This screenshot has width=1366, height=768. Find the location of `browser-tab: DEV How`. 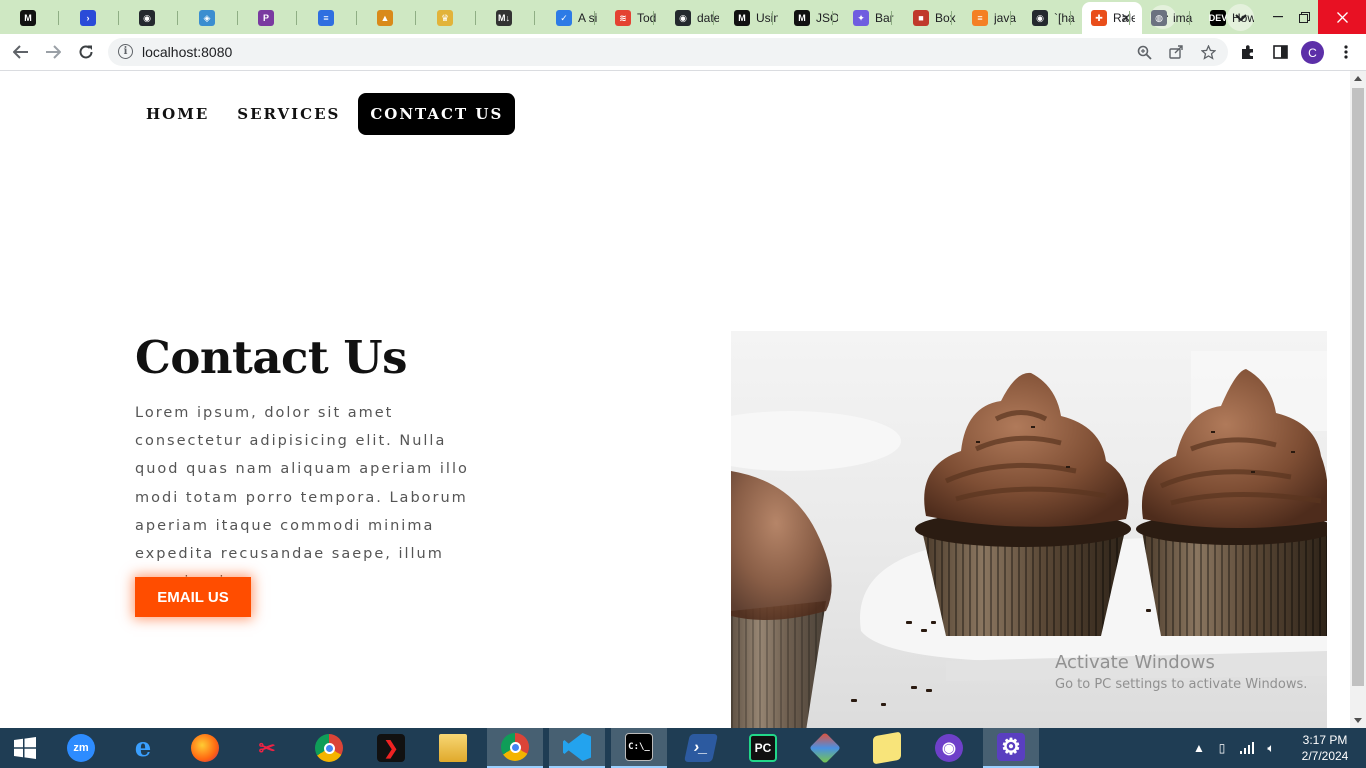

browser-tab: DEV How is located at coordinates (1230, 18).